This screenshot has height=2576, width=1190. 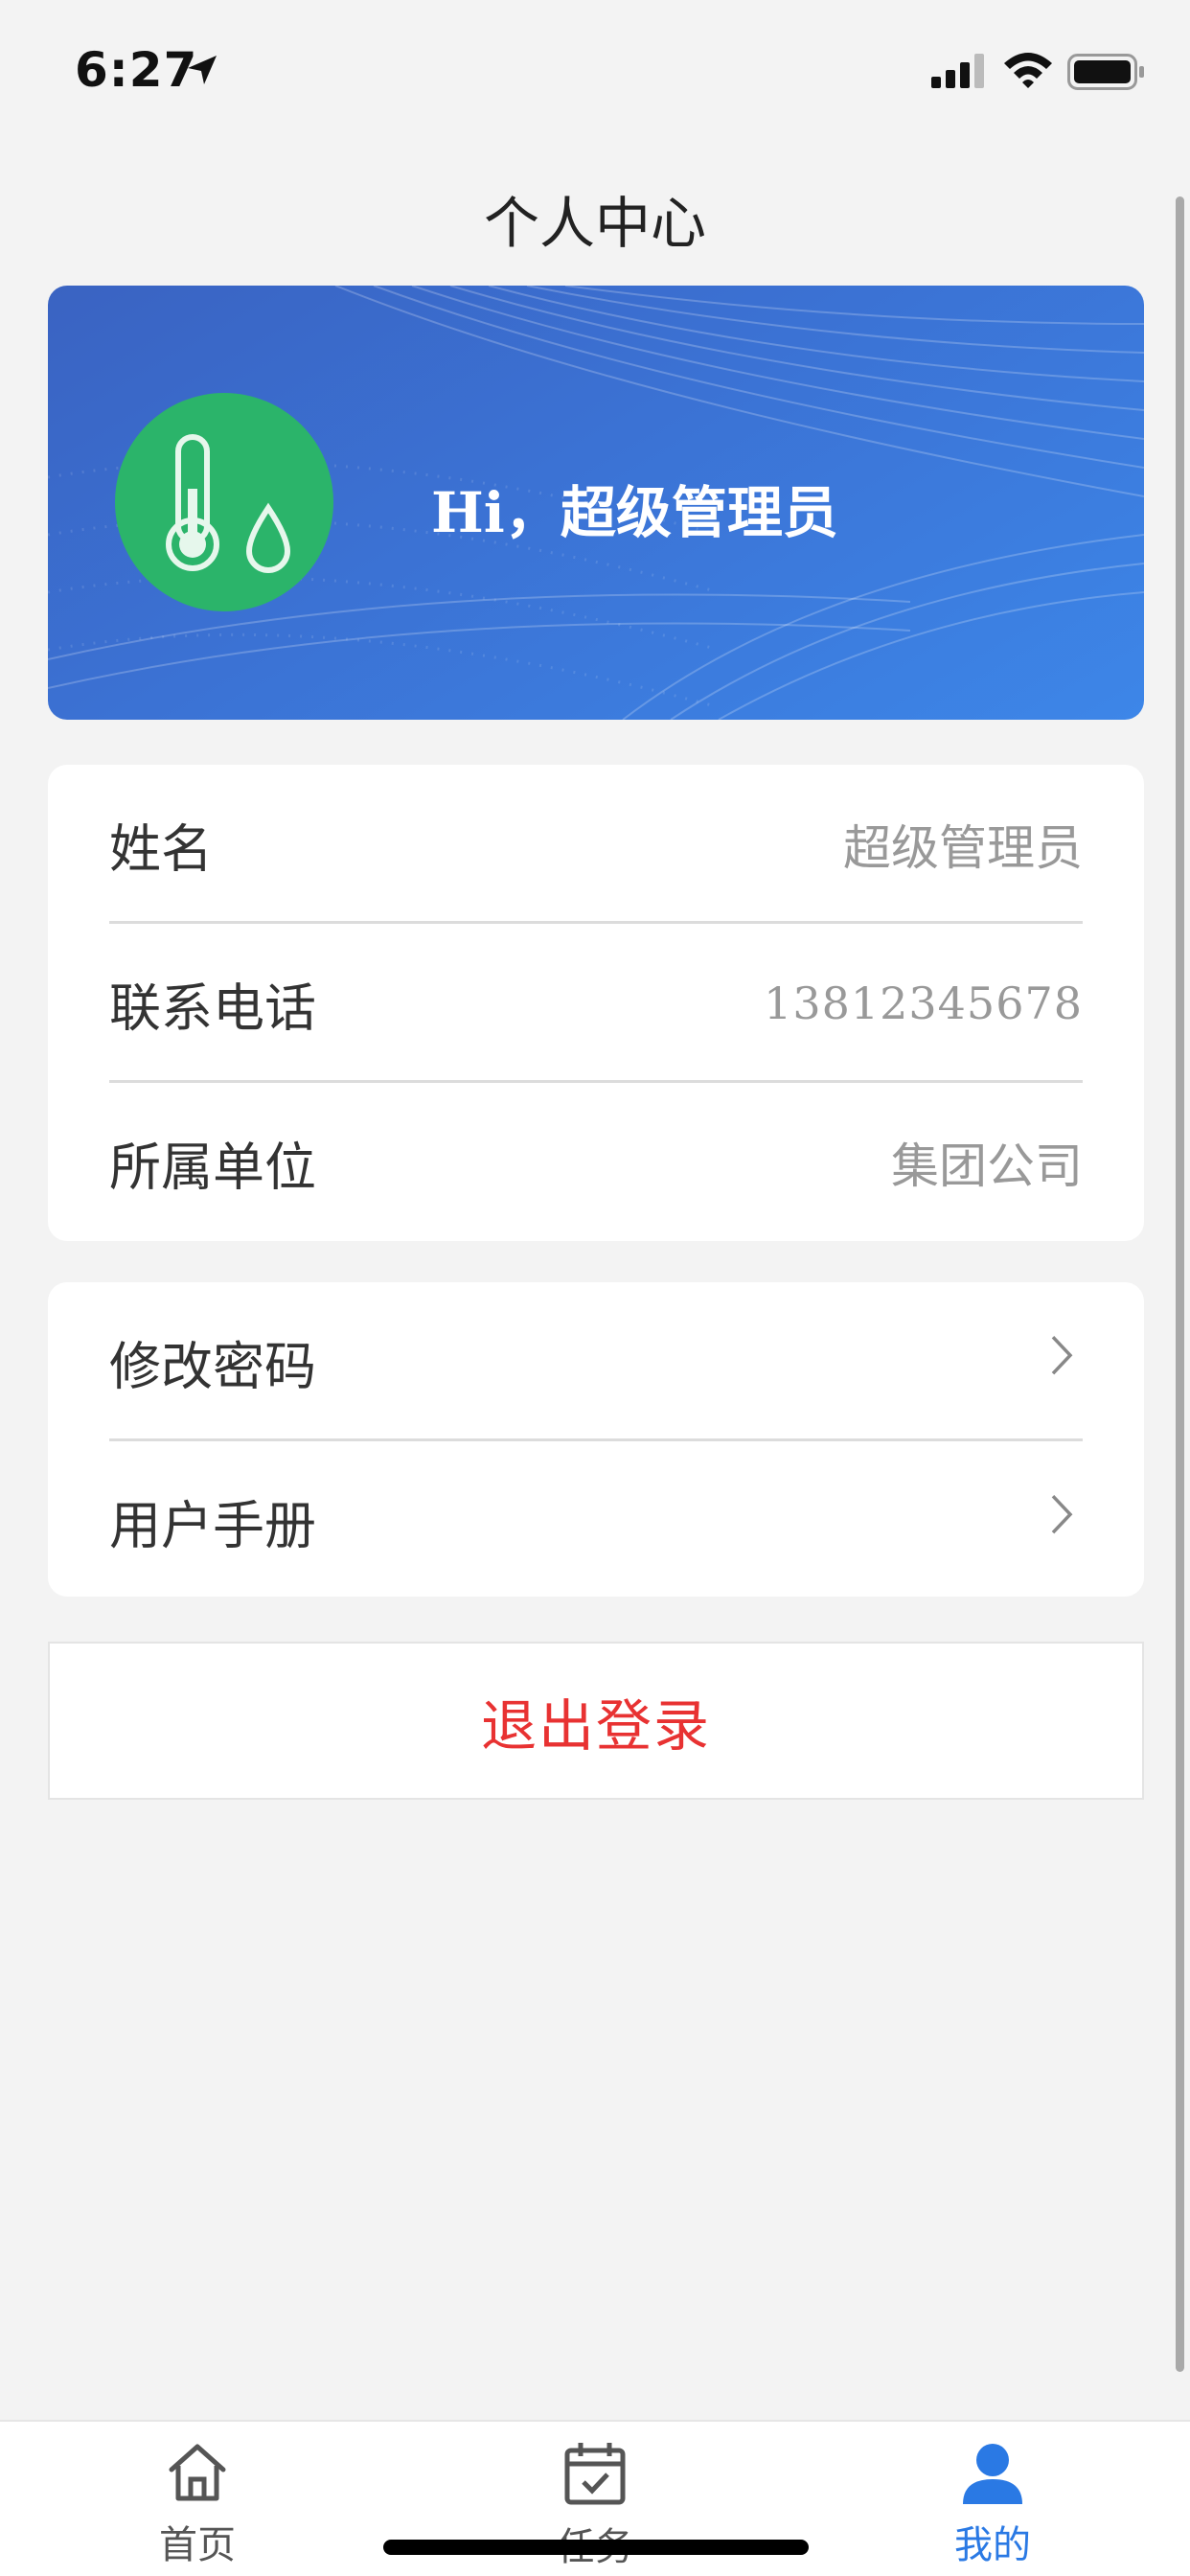 I want to click on greeting-text: Hi，超级管理员, so click(x=635, y=512).